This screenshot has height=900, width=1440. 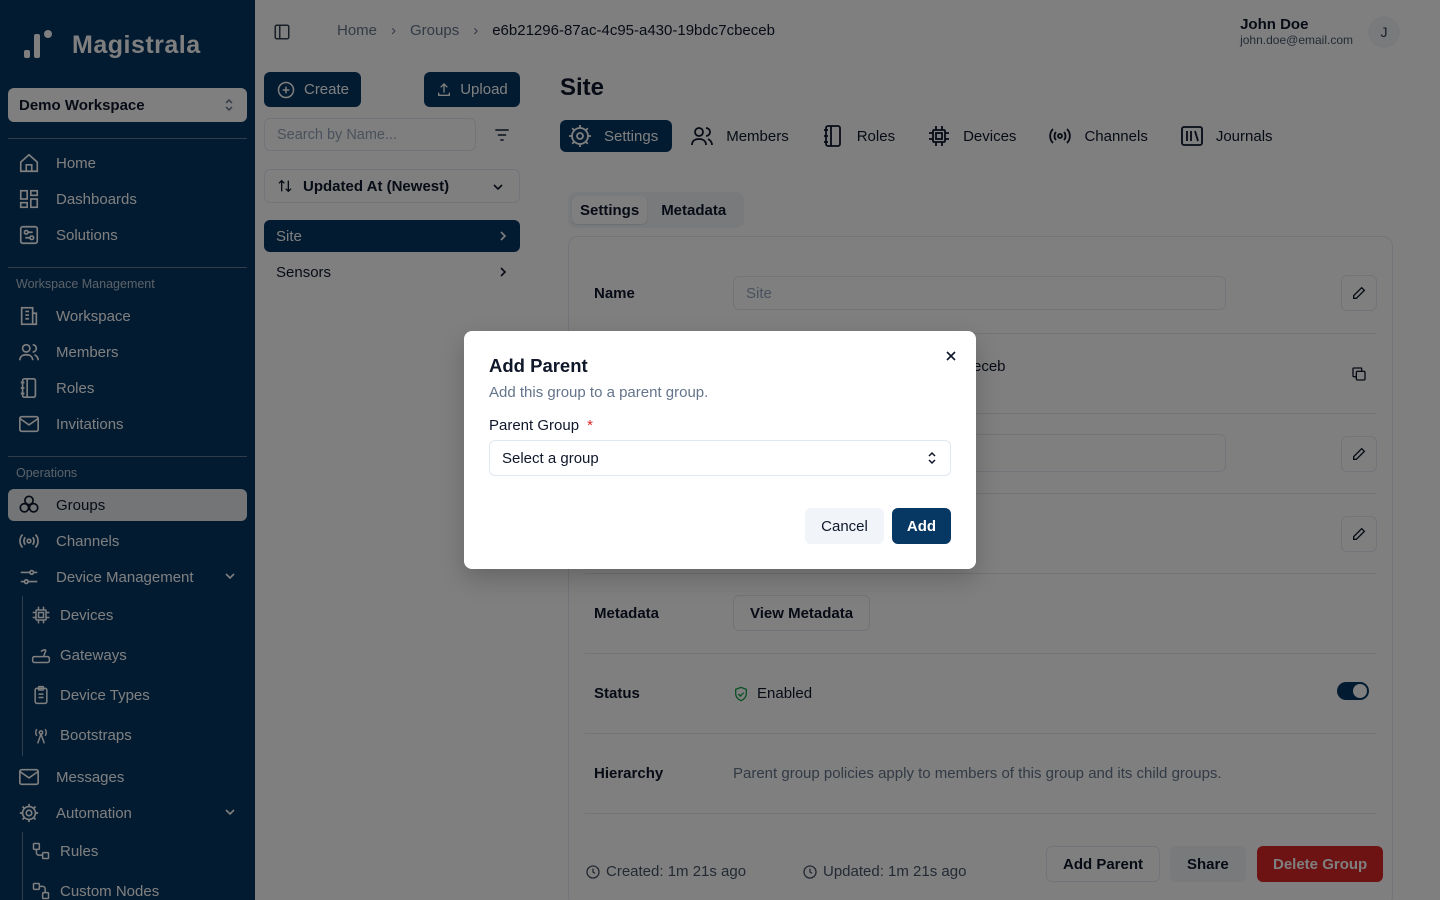 What do you see at coordinates (538, 365) in the screenshot?
I see `dialog-title: Add Parent` at bounding box center [538, 365].